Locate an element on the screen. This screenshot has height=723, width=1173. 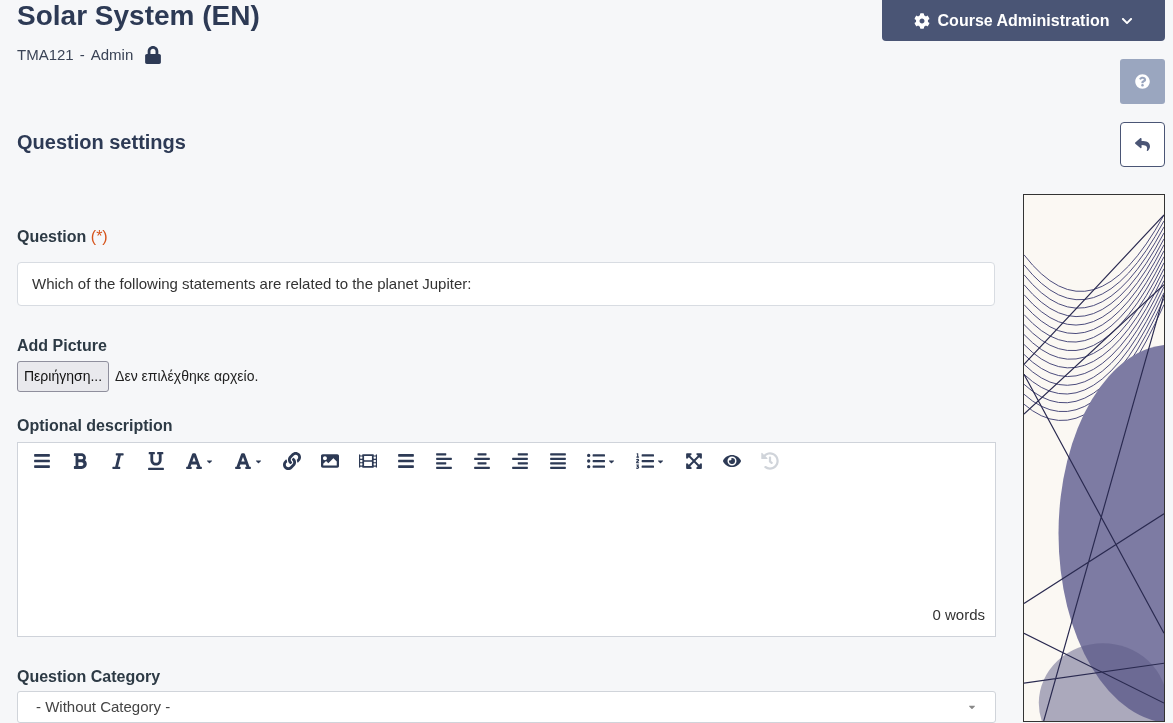
reply-arrow-icon is located at coordinates (1142, 144).